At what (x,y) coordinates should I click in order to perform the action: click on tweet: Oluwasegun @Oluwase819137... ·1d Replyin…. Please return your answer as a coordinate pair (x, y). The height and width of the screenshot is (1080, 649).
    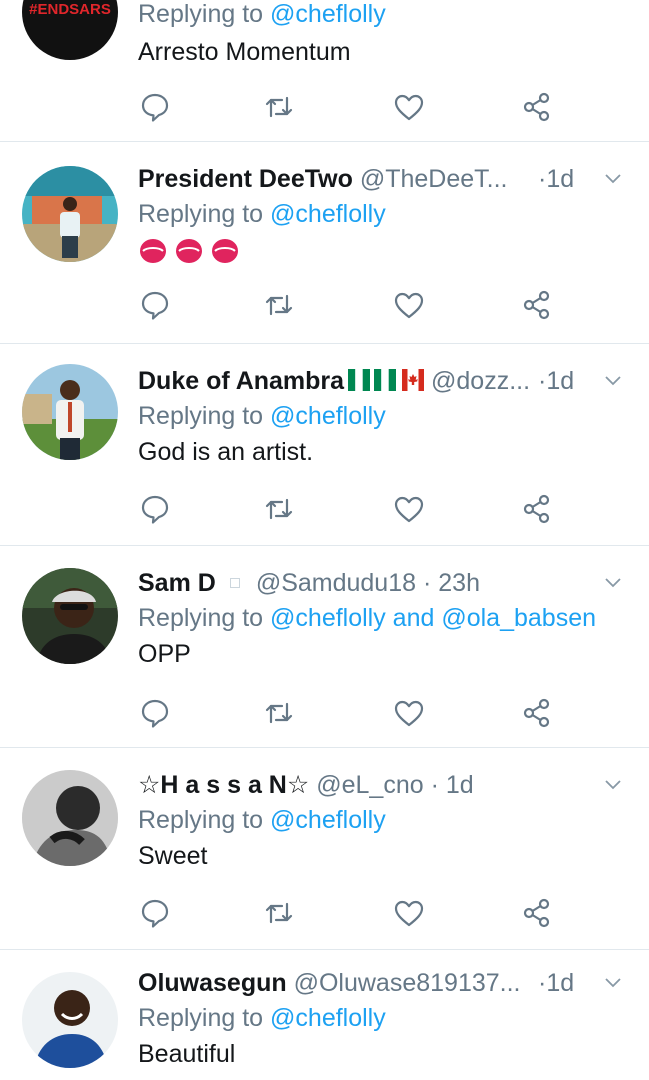
    Looking at the image, I should click on (324, 1015).